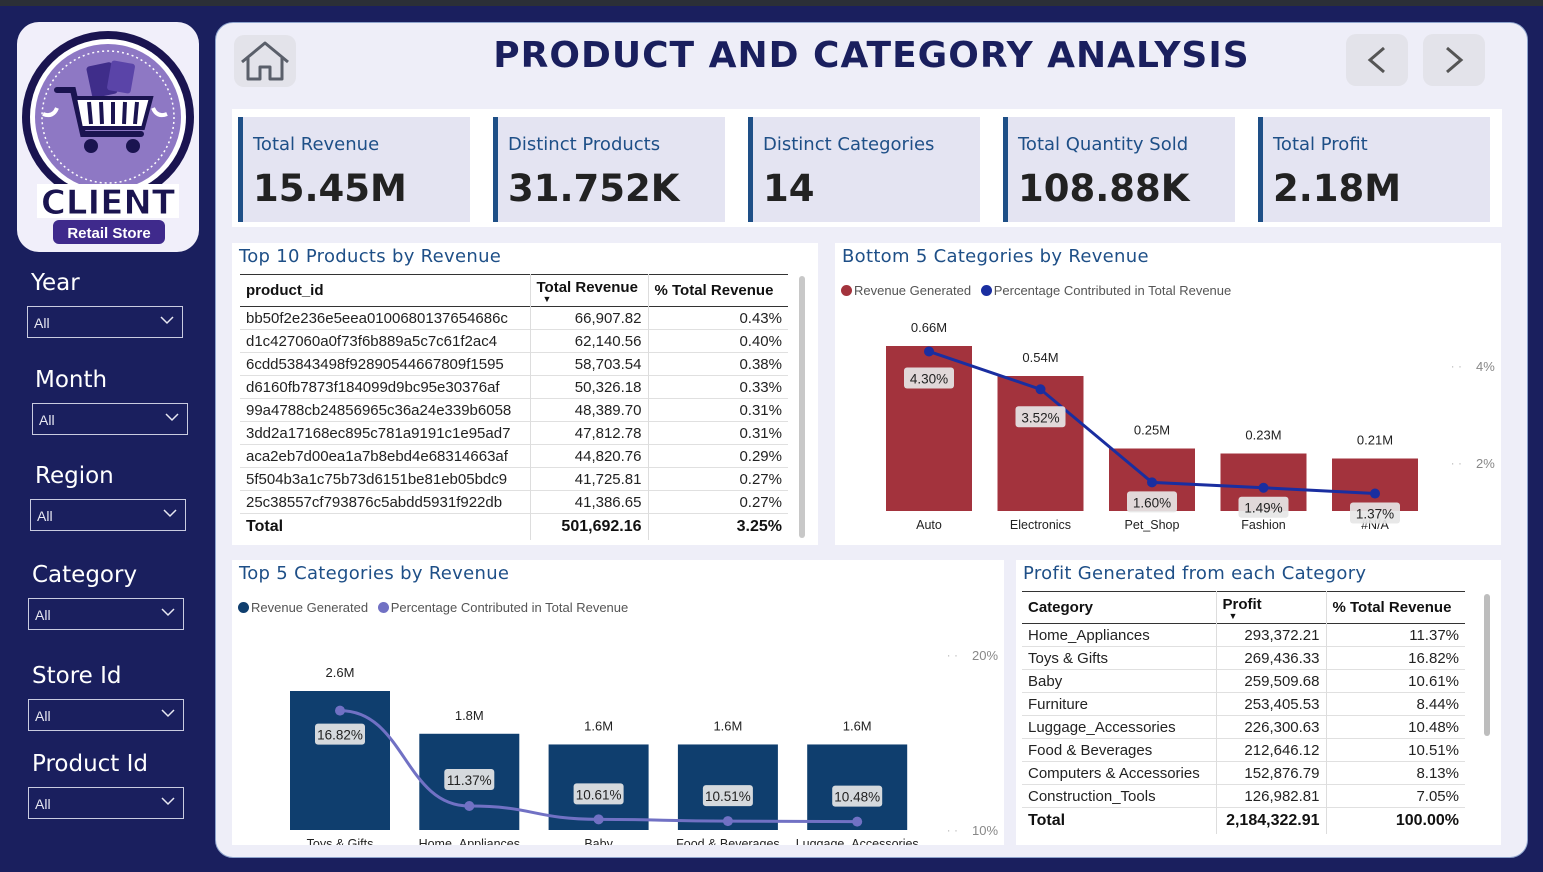  What do you see at coordinates (1089, 635) in the screenshot?
I see `table-cell: Home_Appliances` at bounding box center [1089, 635].